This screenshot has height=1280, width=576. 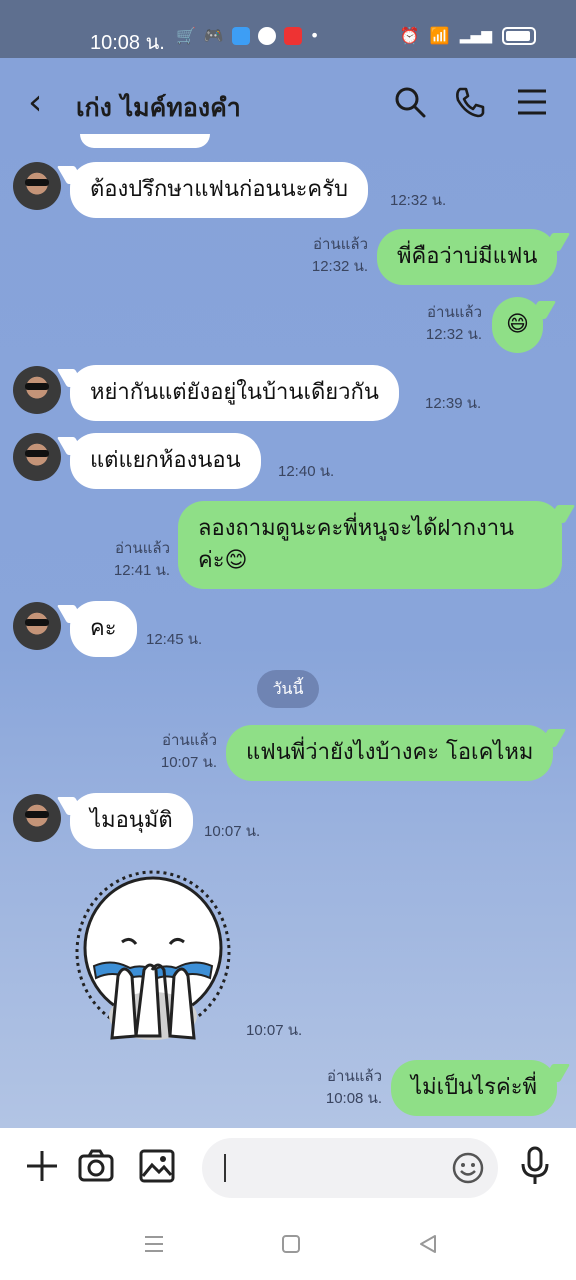 I want to click on text-caret, so click(x=225, y=1168).